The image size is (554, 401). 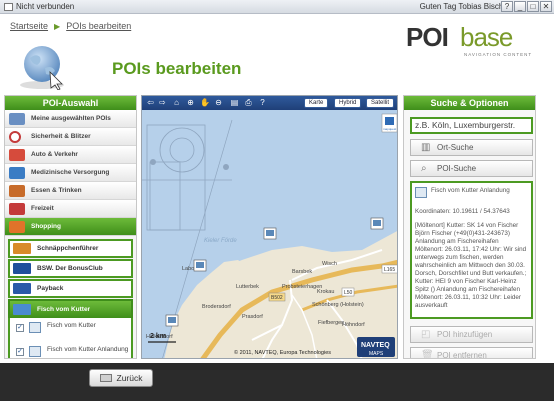 What do you see at coordinates (426, 147) in the screenshot?
I see `building-icon: ▥` at bounding box center [426, 147].